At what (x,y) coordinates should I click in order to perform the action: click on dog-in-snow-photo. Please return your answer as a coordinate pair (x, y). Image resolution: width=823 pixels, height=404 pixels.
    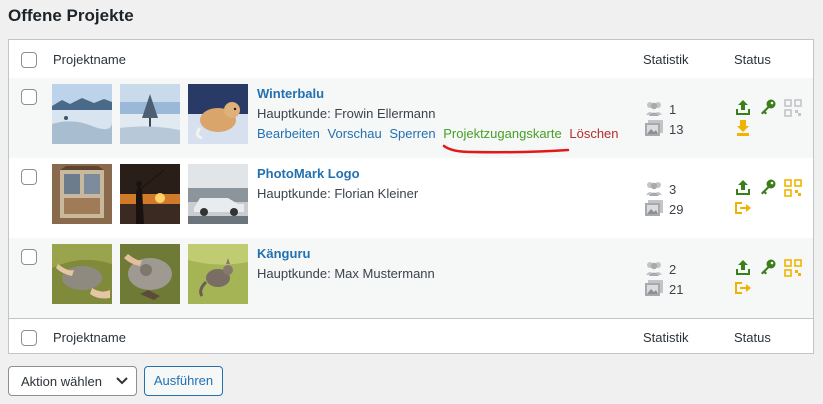
    Looking at the image, I should click on (218, 114).